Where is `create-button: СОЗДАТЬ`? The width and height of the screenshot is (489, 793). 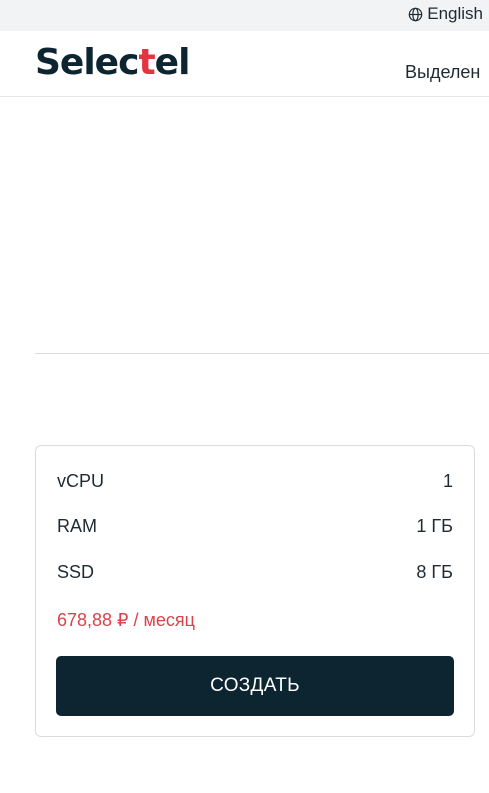
create-button: СОЗДАТЬ is located at coordinates (255, 686).